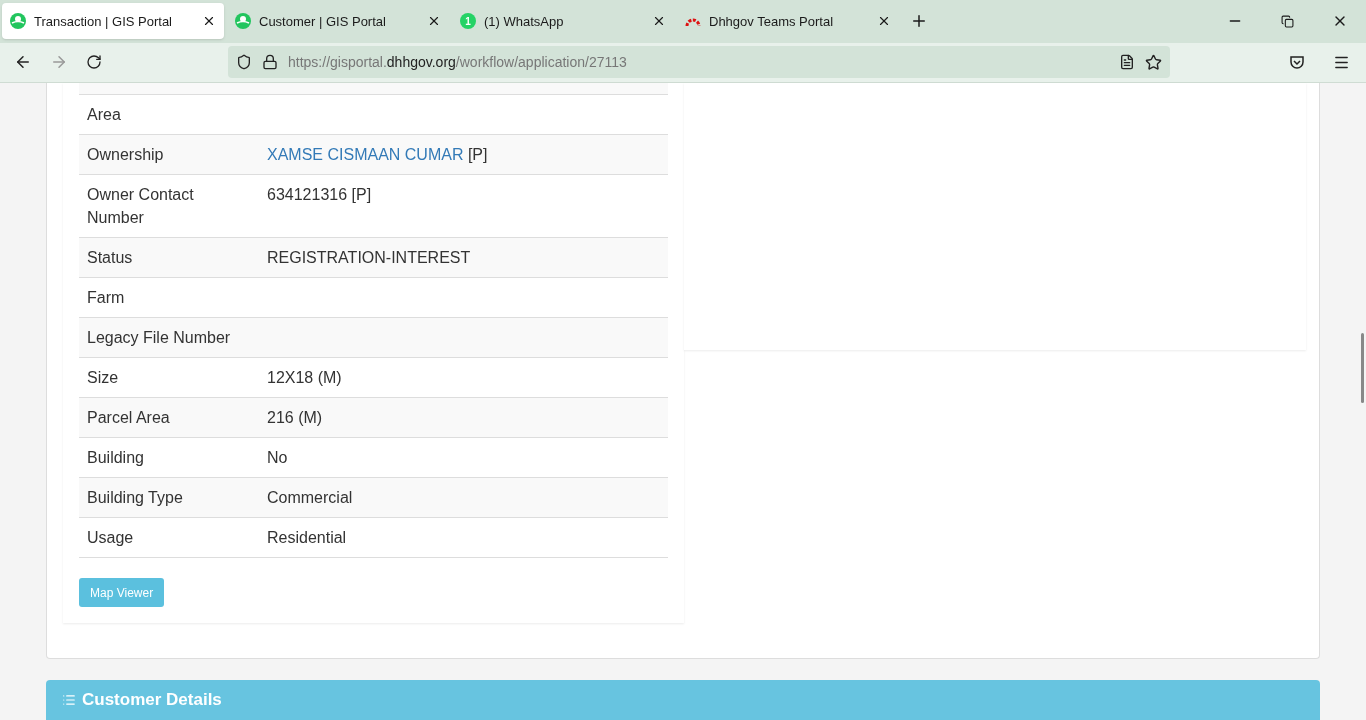 The height and width of the screenshot is (720, 1366). Describe the element at coordinates (319, 194) in the screenshot. I see `field-value: 634121316 [P]` at that location.